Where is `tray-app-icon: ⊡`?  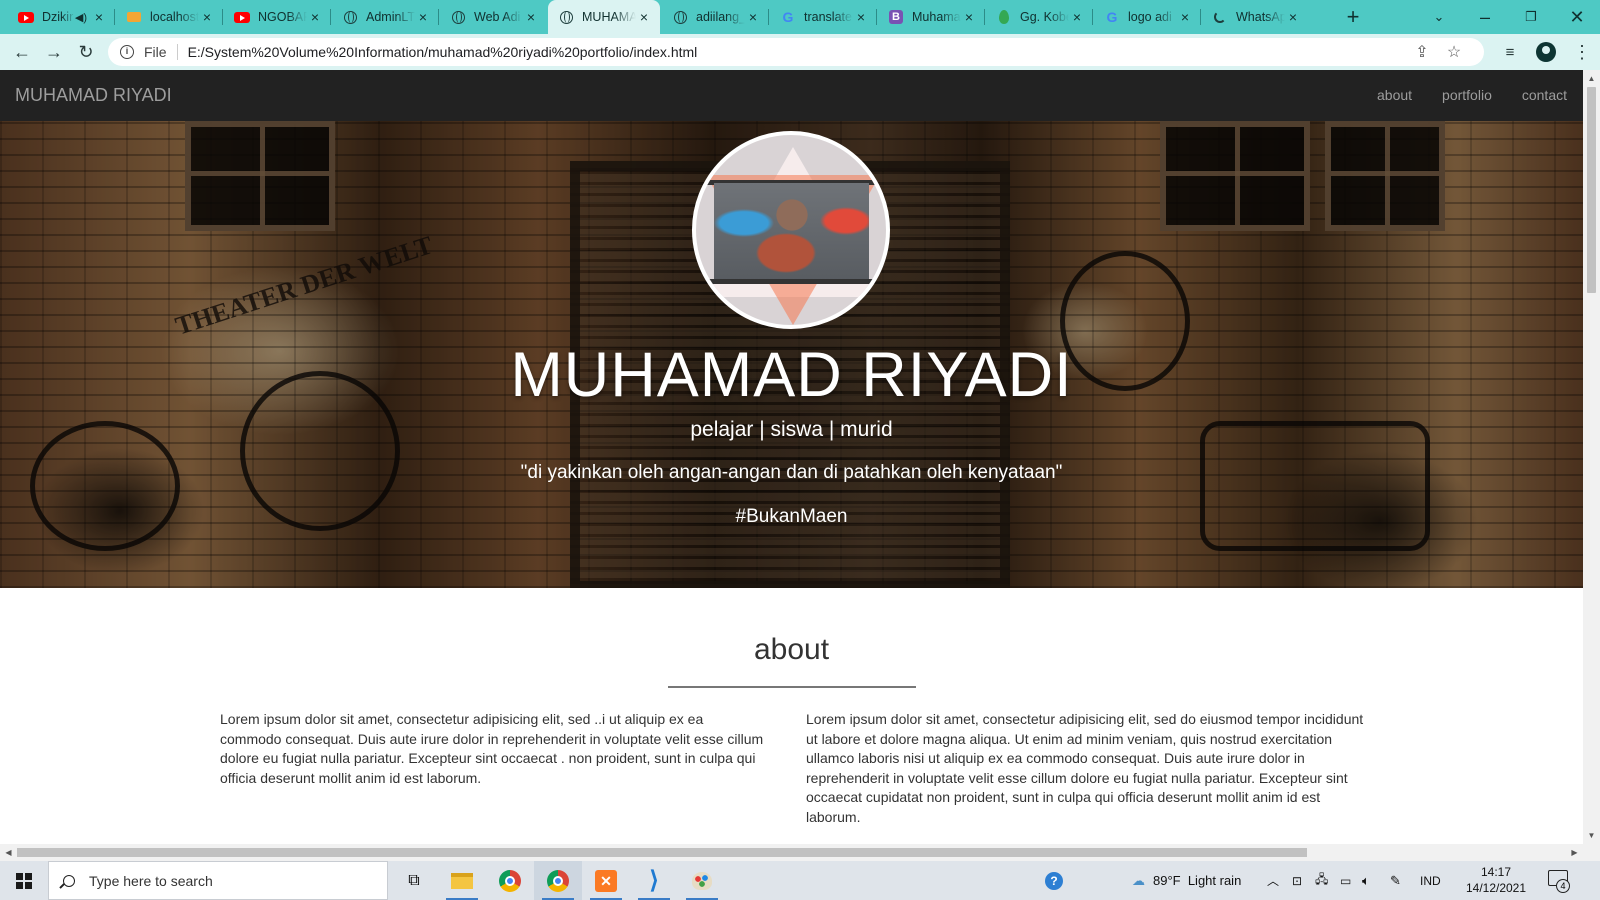 tray-app-icon: ⊡ is located at coordinates (1297, 880).